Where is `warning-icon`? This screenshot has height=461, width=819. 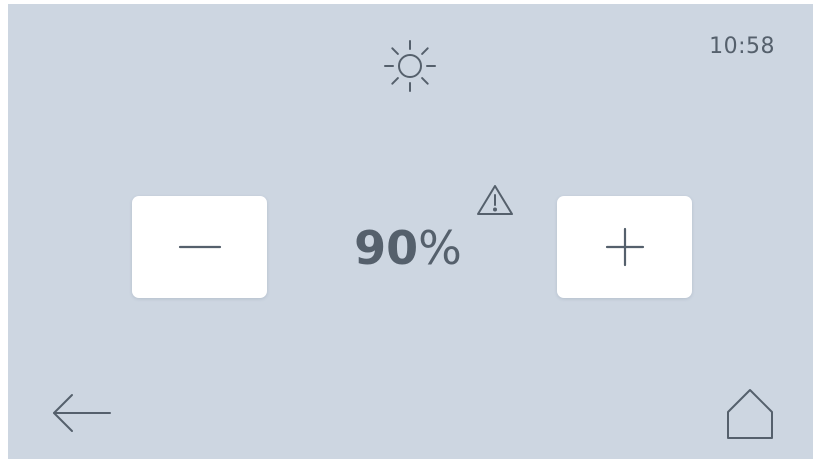 warning-icon is located at coordinates (495, 200).